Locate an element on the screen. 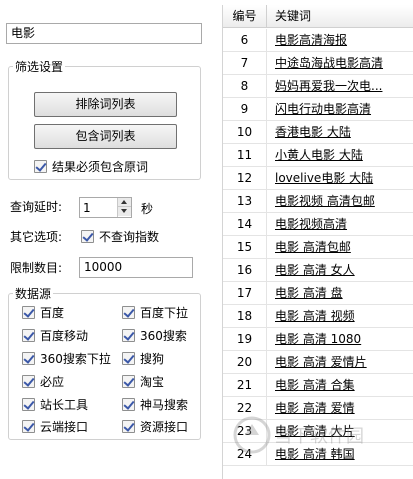 This screenshot has height=479, width=413. include-words-button: 包含词列表 is located at coordinates (105, 136).